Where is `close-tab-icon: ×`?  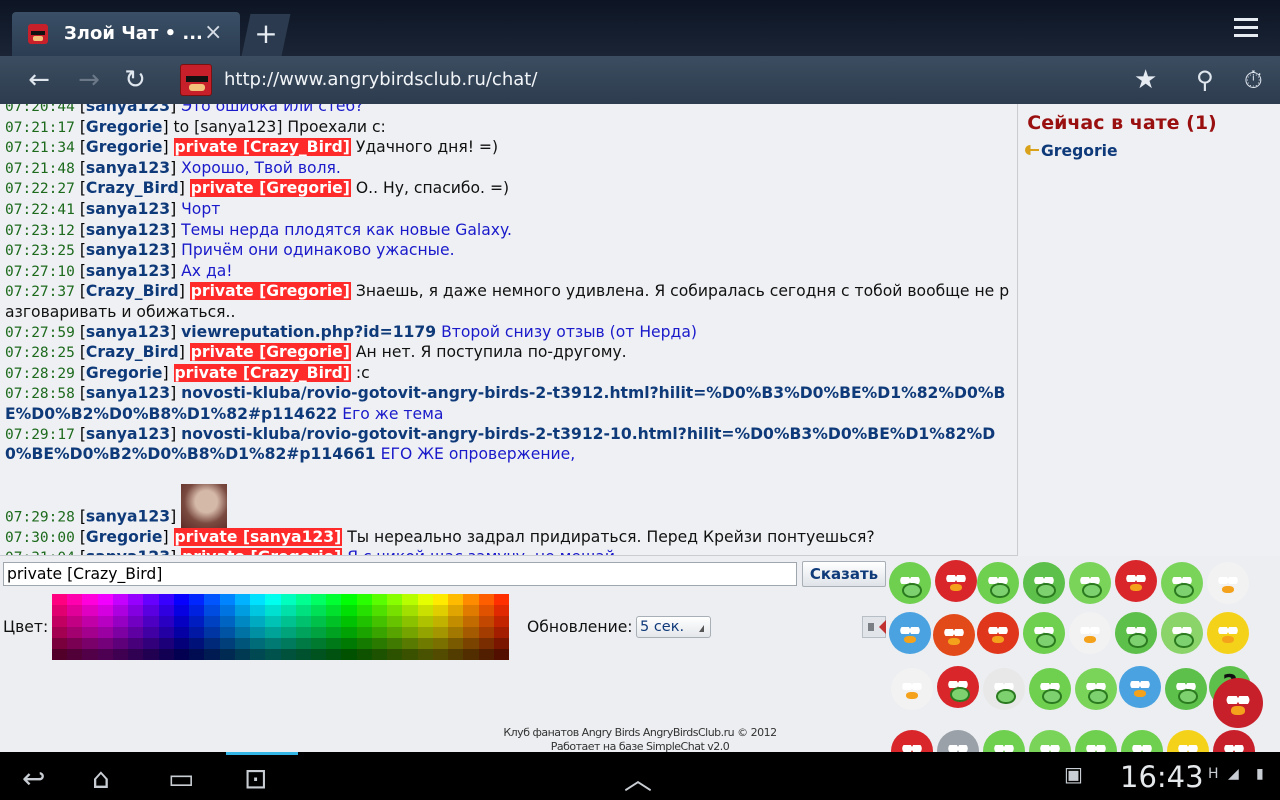 close-tab-icon: × is located at coordinates (213, 32).